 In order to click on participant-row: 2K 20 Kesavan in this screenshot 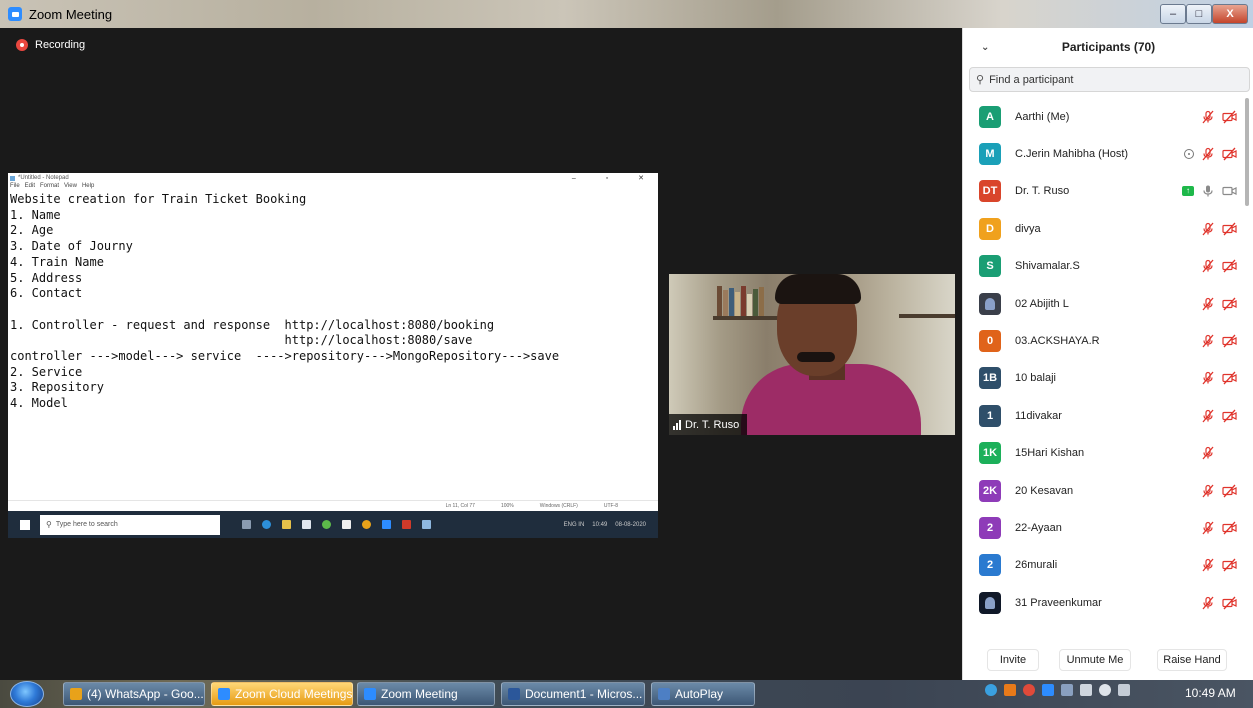, I will do `click(1103, 490)`.